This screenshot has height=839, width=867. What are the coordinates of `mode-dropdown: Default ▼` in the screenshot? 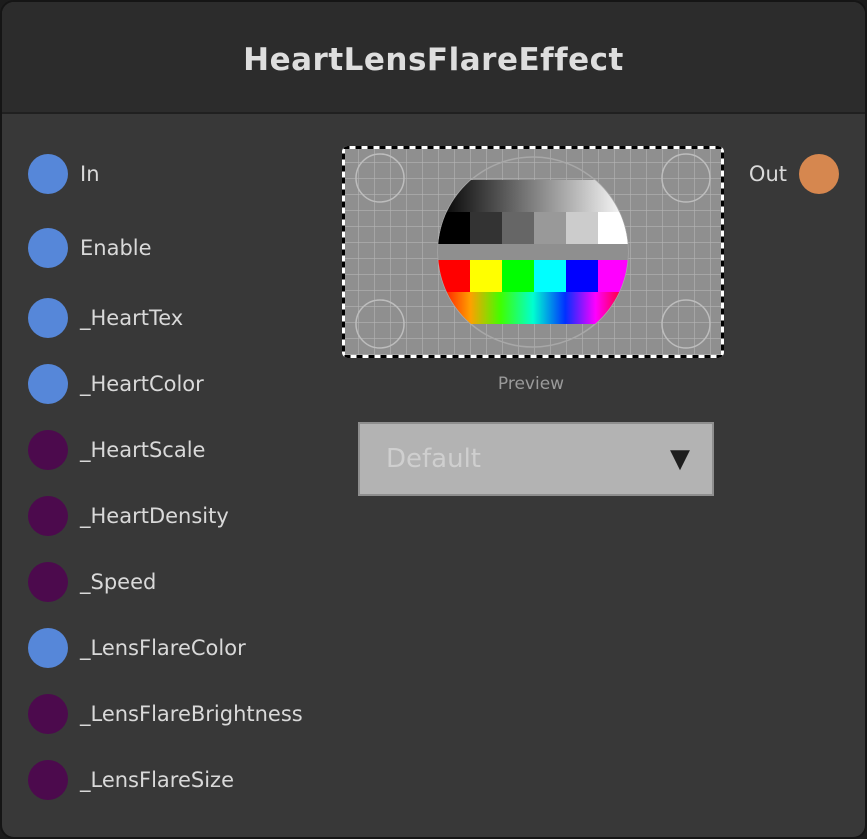 It's located at (536, 459).